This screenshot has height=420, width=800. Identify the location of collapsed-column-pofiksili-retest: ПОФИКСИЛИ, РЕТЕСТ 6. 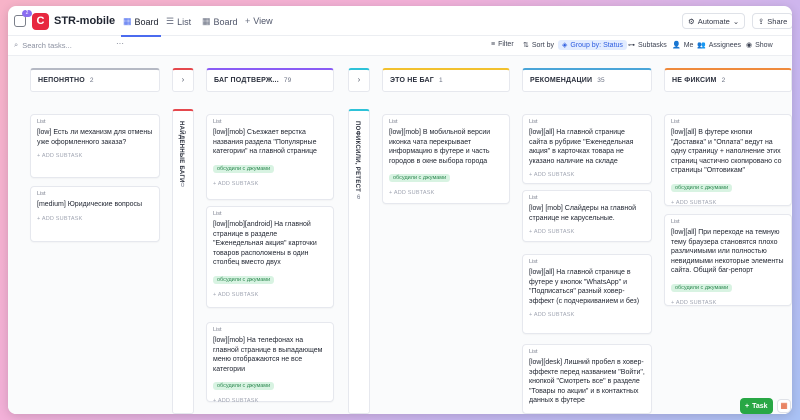
(359, 261).